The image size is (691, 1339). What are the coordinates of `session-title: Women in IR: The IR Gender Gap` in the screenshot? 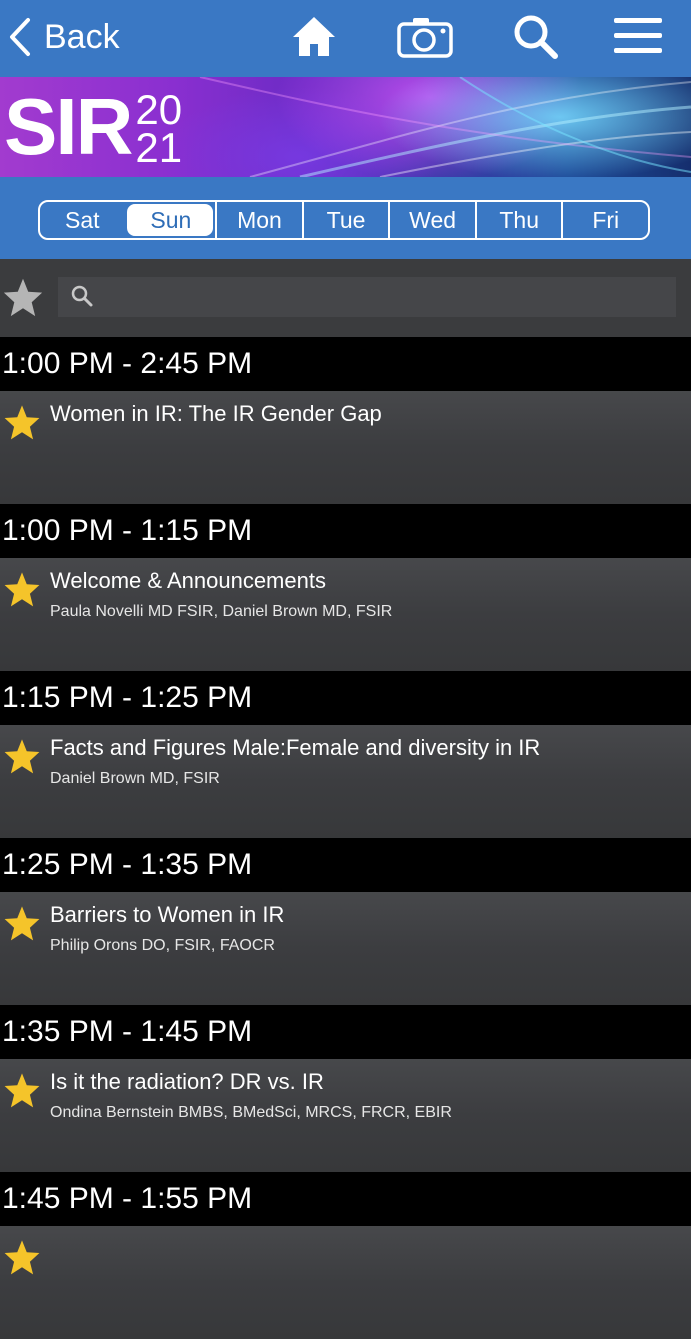 It's located at (216, 413).